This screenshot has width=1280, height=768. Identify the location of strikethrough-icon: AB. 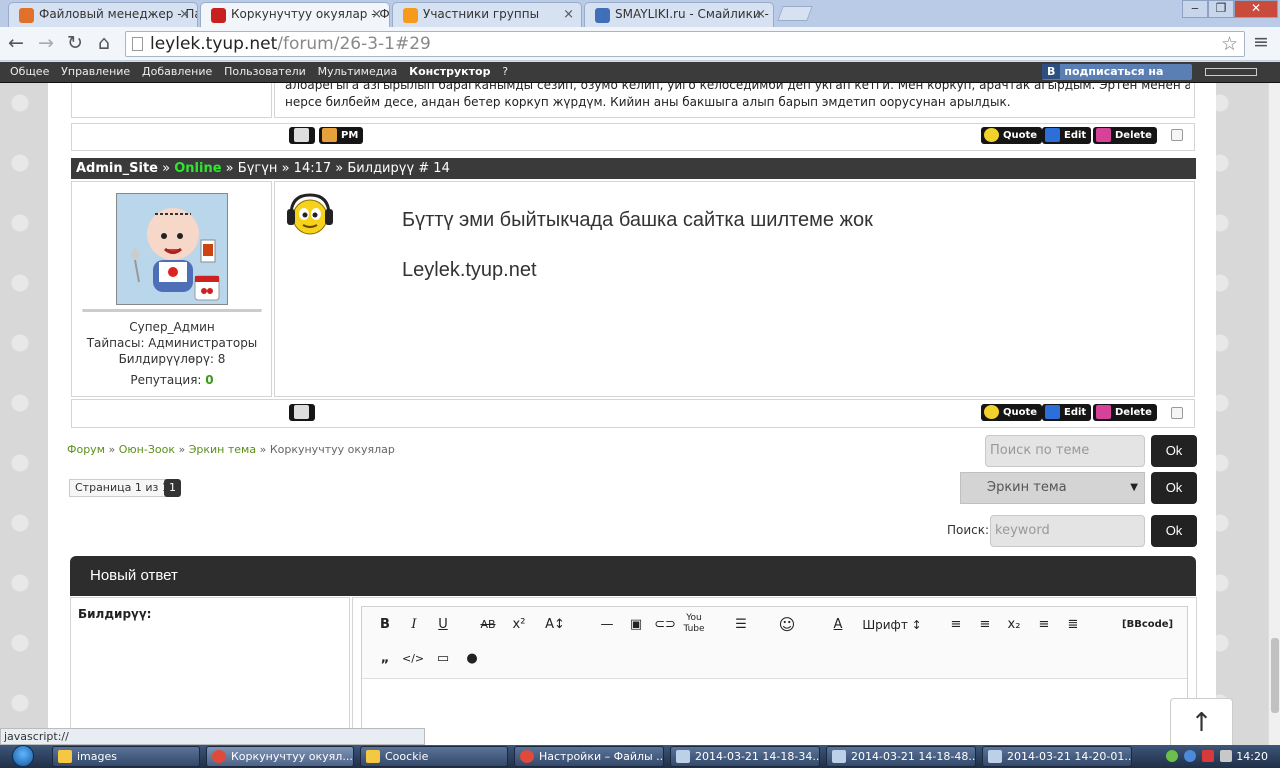
(488, 625).